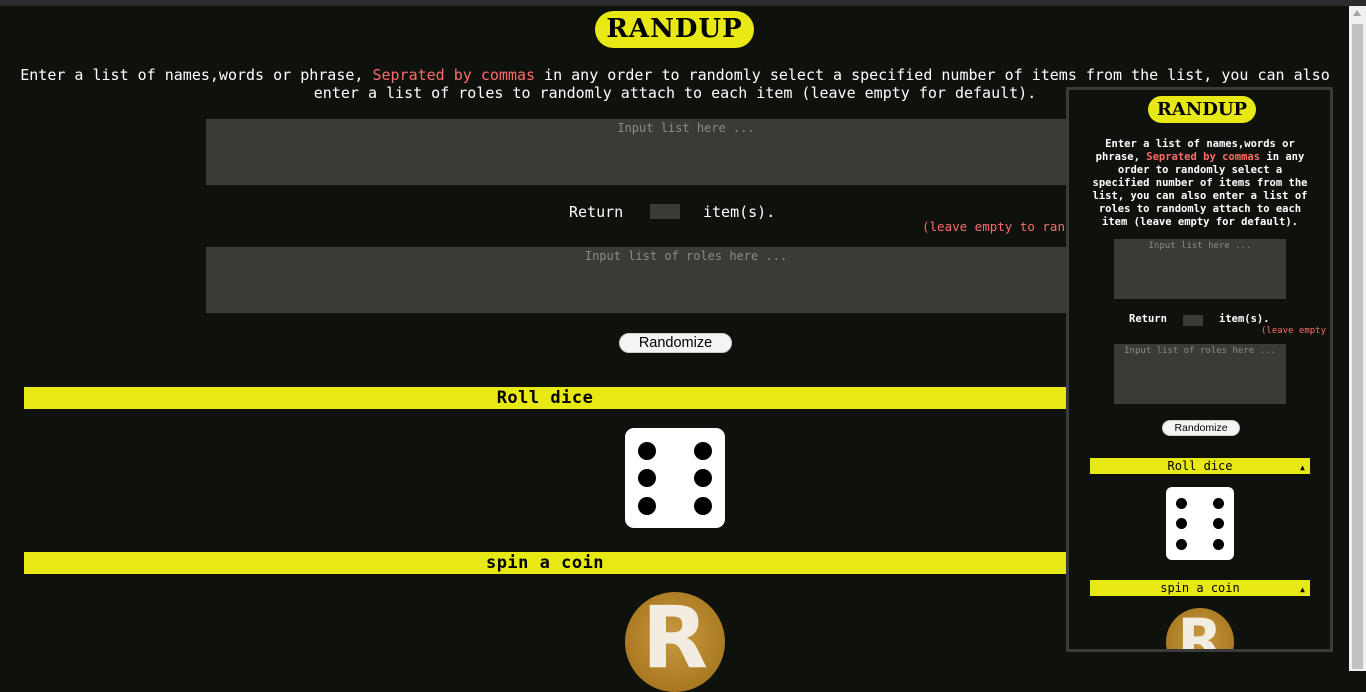 This screenshot has width=1366, height=692. What do you see at coordinates (545, 398) in the screenshot?
I see `roll-dice-header: Roll dice` at bounding box center [545, 398].